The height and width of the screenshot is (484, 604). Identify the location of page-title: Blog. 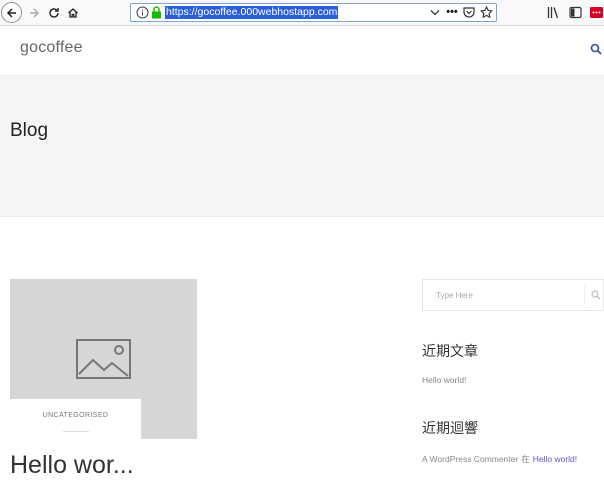
(29, 130).